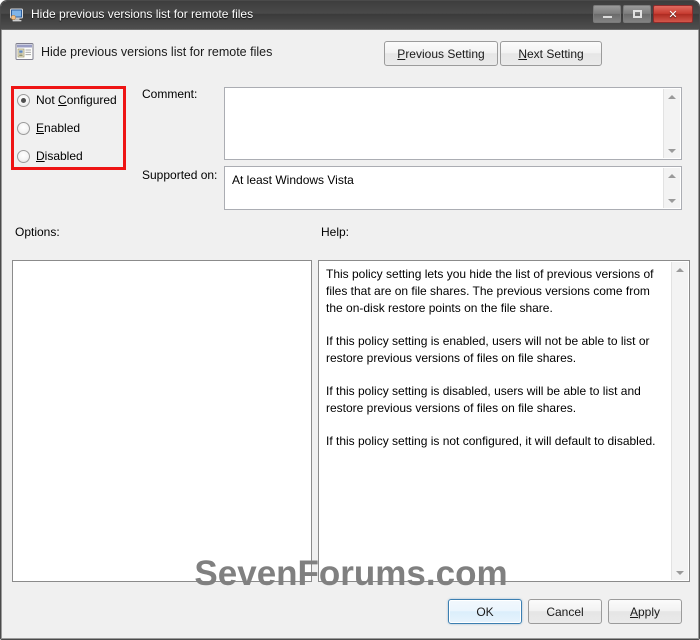 The image size is (700, 640). I want to click on supported-scroll-up-icon, so click(672, 175).